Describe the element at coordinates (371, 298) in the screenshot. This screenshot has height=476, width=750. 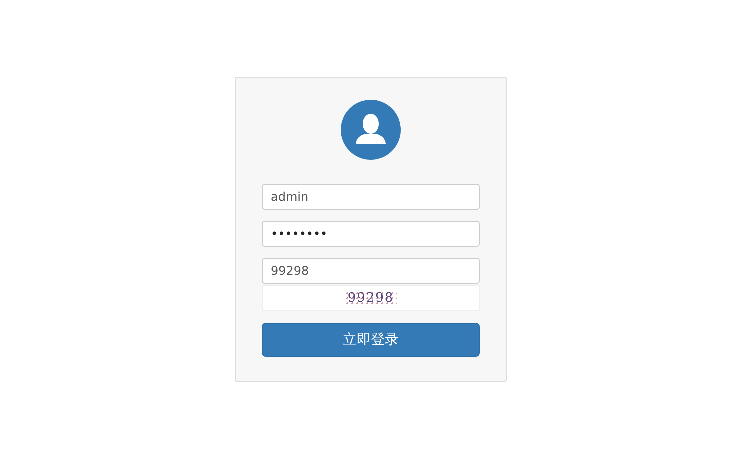
I see `captcha-image: 99298` at that location.